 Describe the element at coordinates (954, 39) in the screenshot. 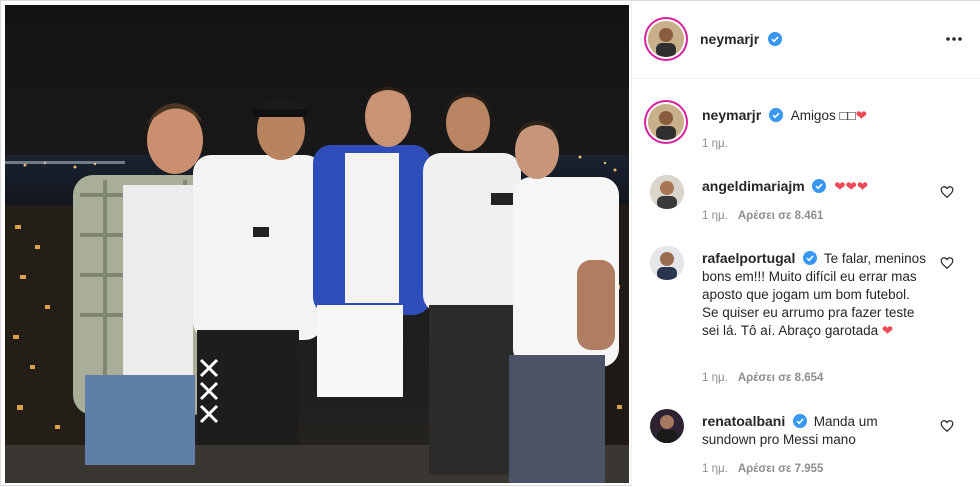

I see `more-options-icon` at that location.